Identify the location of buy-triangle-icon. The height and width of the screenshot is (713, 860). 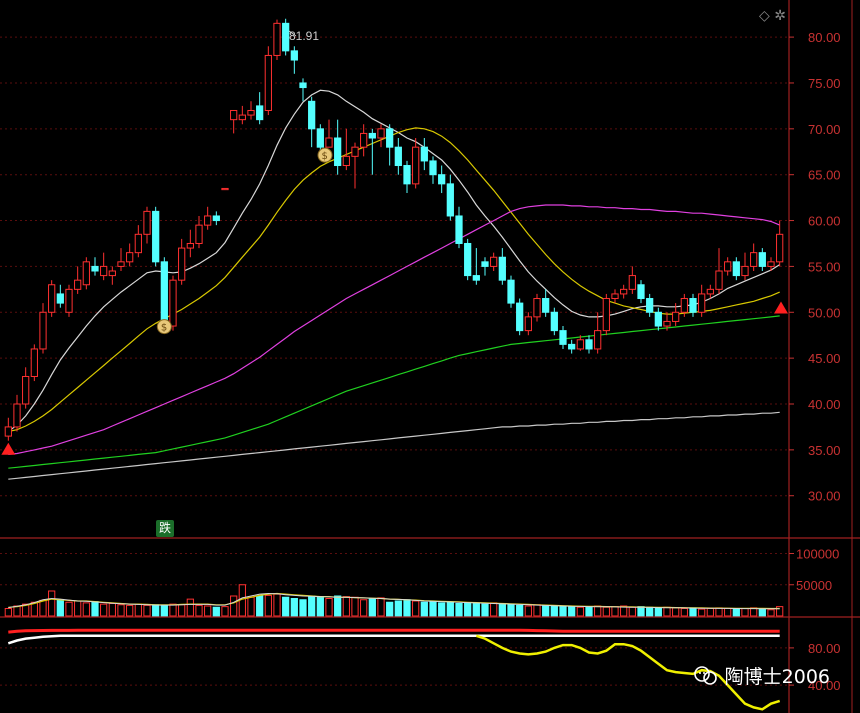
(781, 307).